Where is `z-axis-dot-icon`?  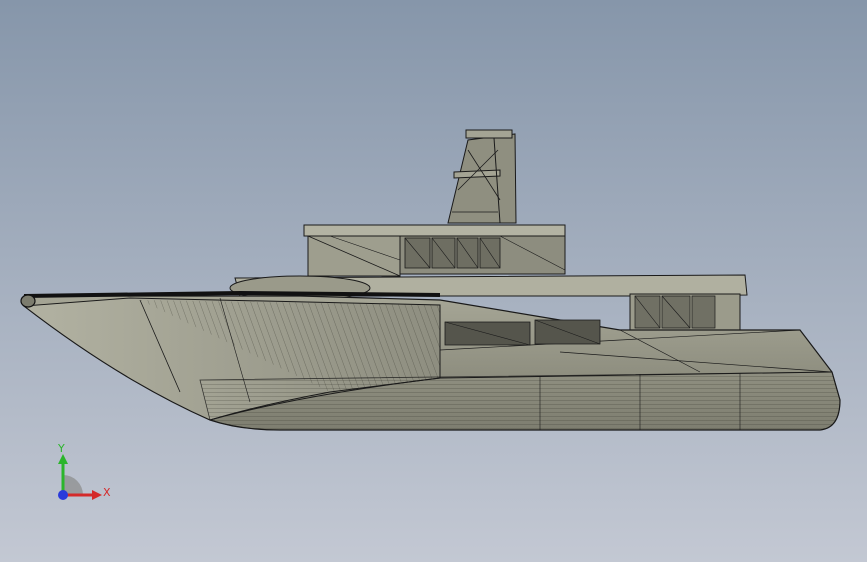
z-axis-dot-icon is located at coordinates (63, 495).